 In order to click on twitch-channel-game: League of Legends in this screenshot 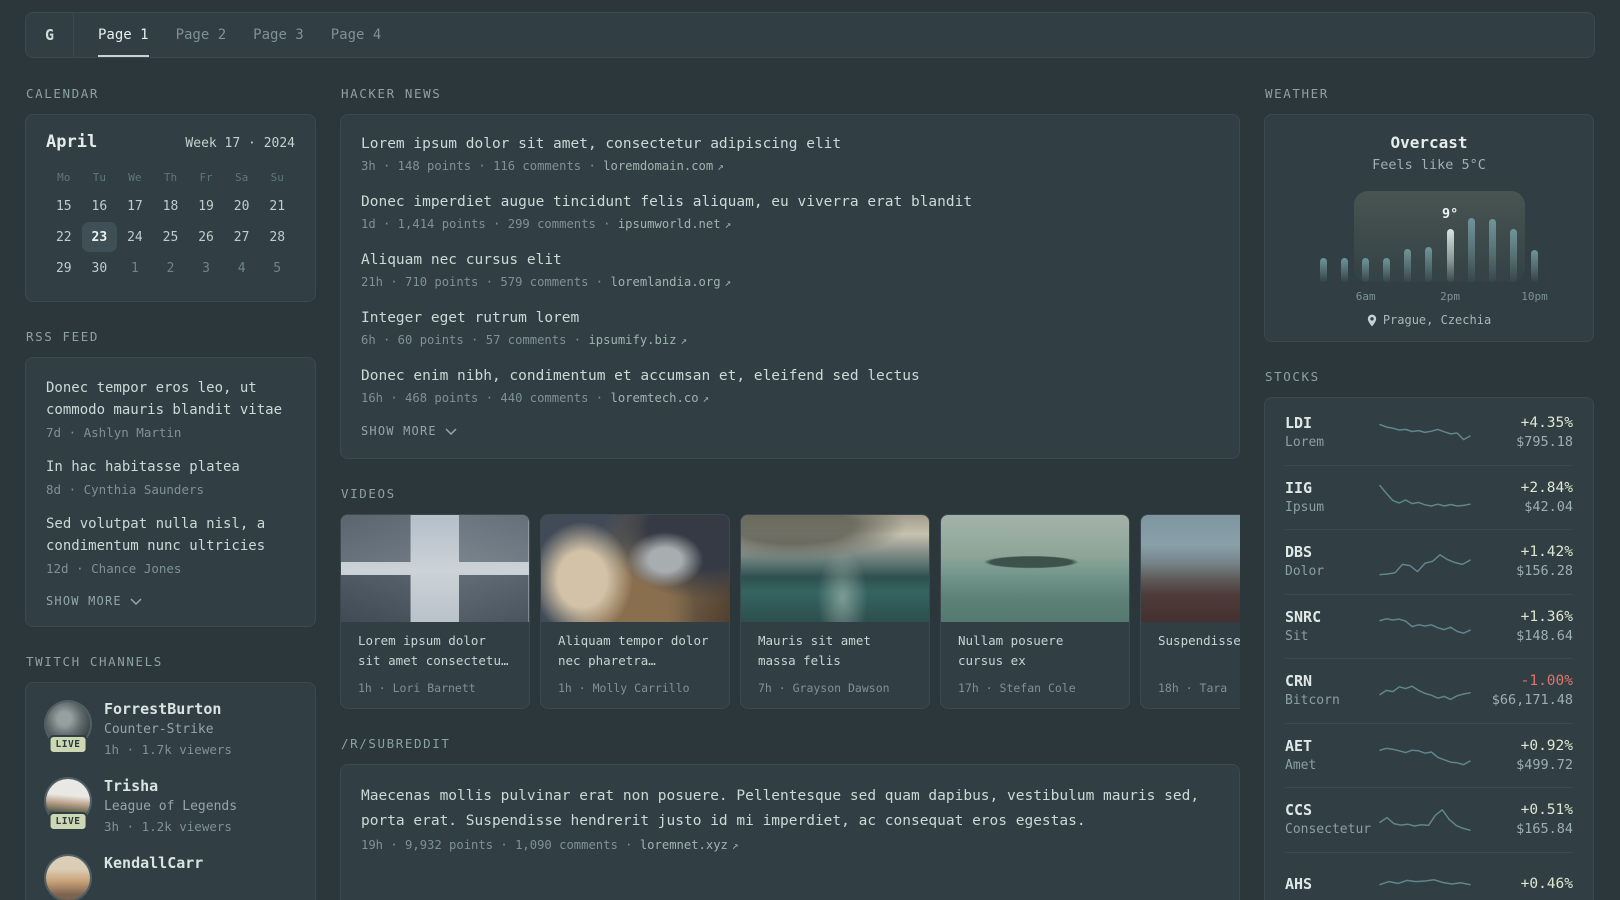, I will do `click(170, 807)`.